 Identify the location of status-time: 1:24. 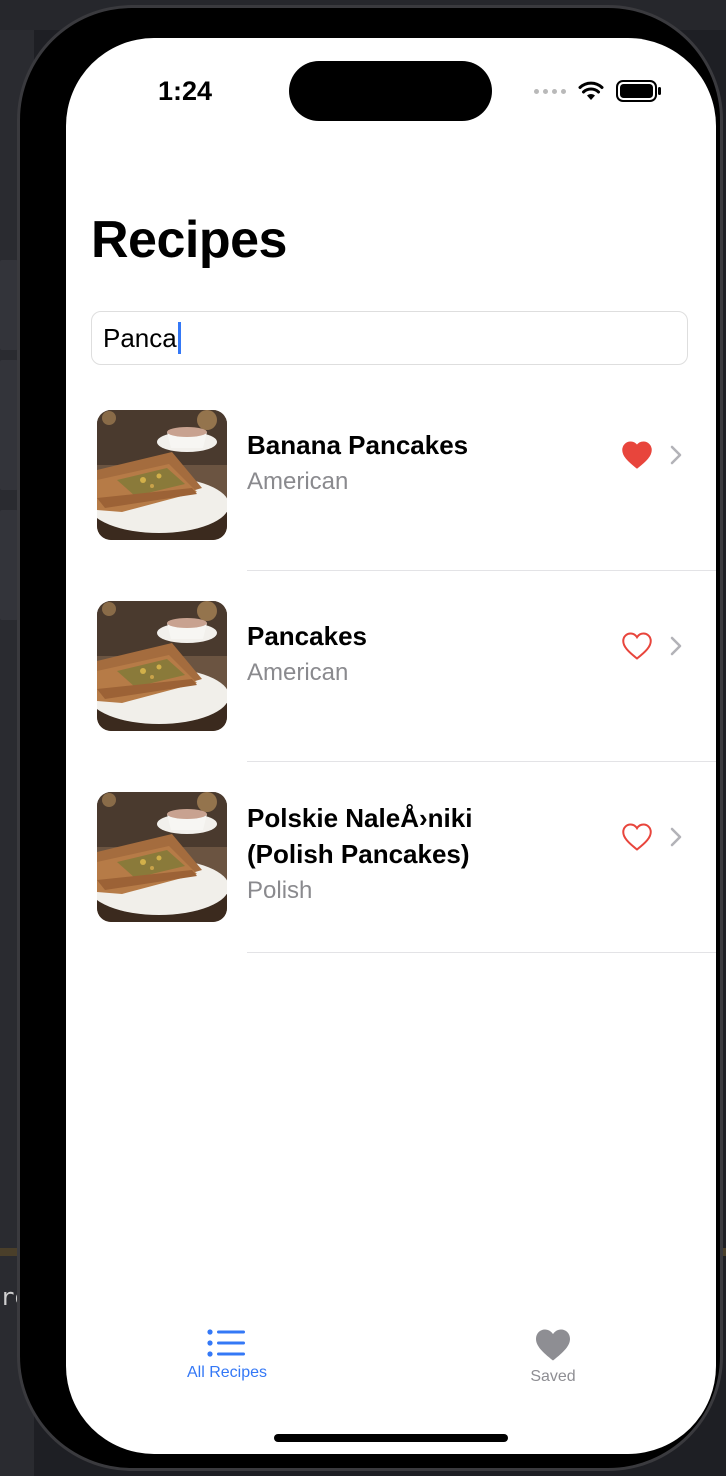
(185, 91).